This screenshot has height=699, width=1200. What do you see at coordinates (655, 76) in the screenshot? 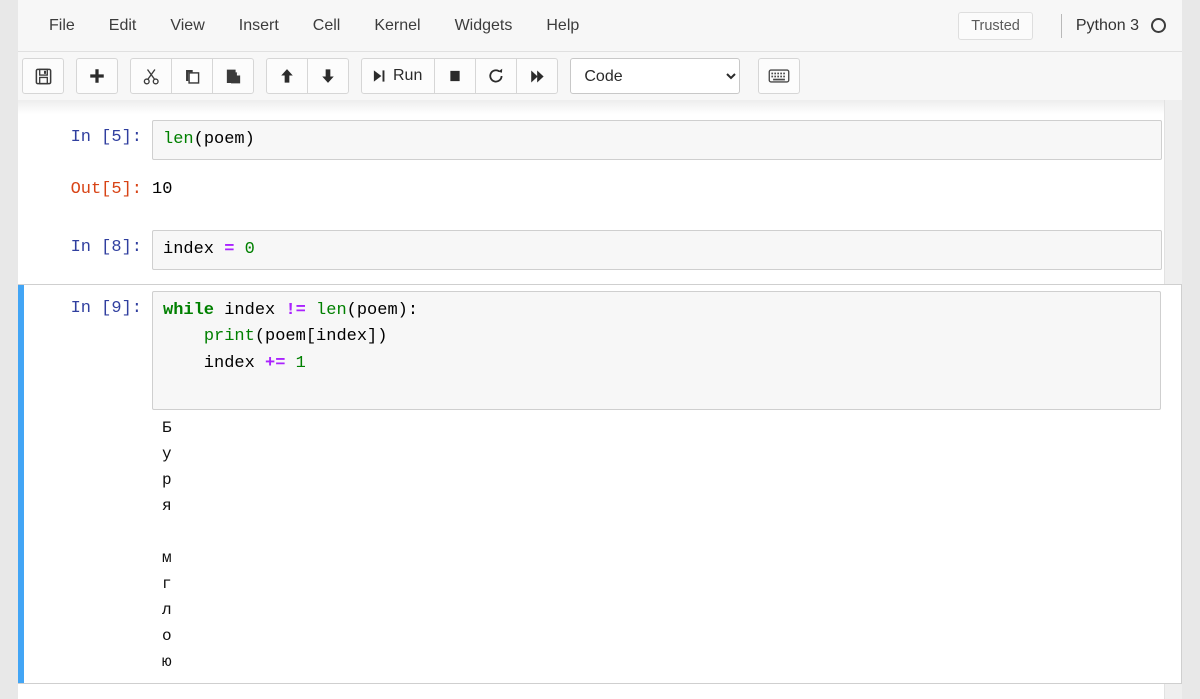
I see `cell-type-select: Code Markdown Raw NBConvert Heading` at bounding box center [655, 76].